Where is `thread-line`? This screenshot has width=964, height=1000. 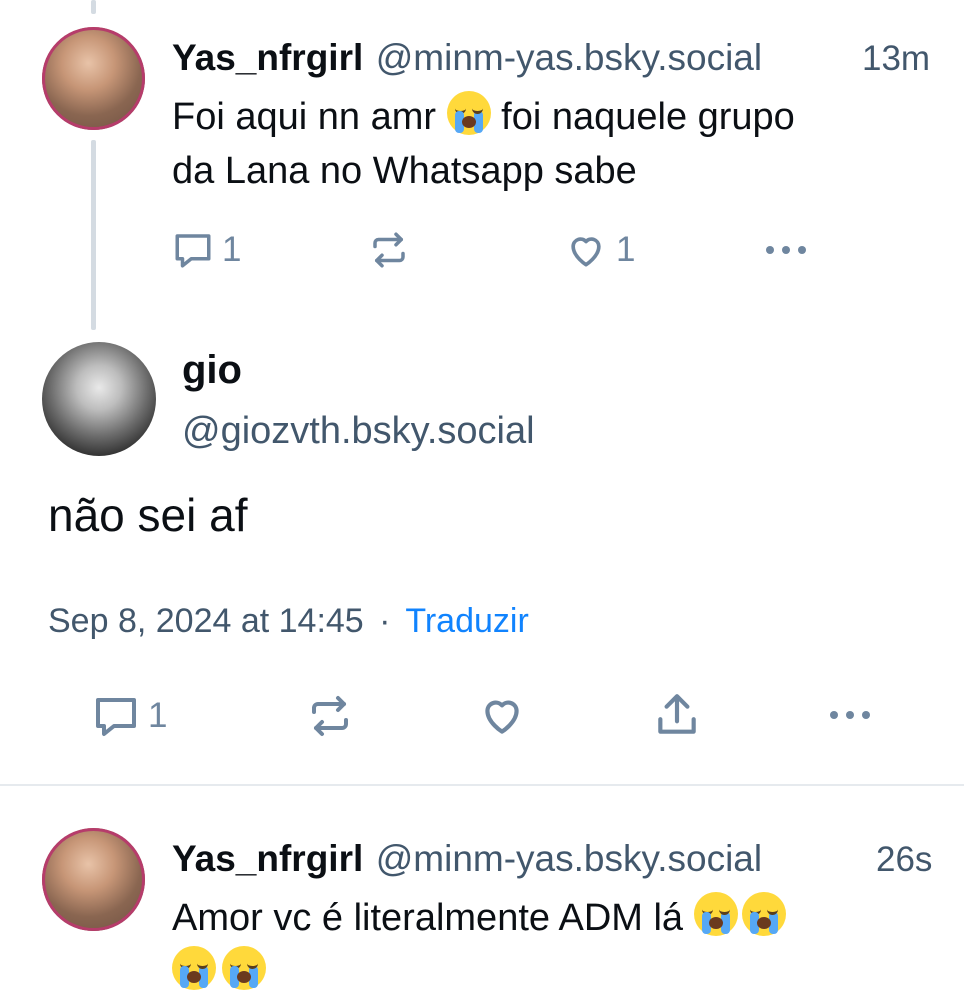
thread-line is located at coordinates (93, 235).